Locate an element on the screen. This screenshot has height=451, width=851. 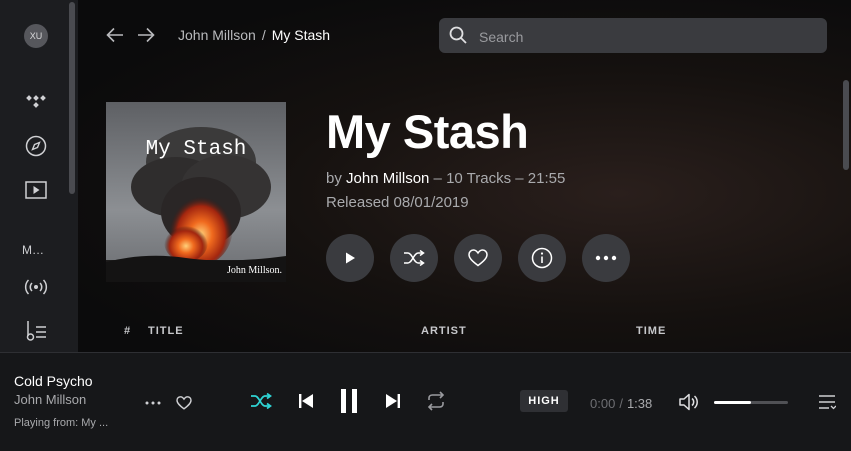
breadcrumb-artist-link: John Millson is located at coordinates (217, 35).